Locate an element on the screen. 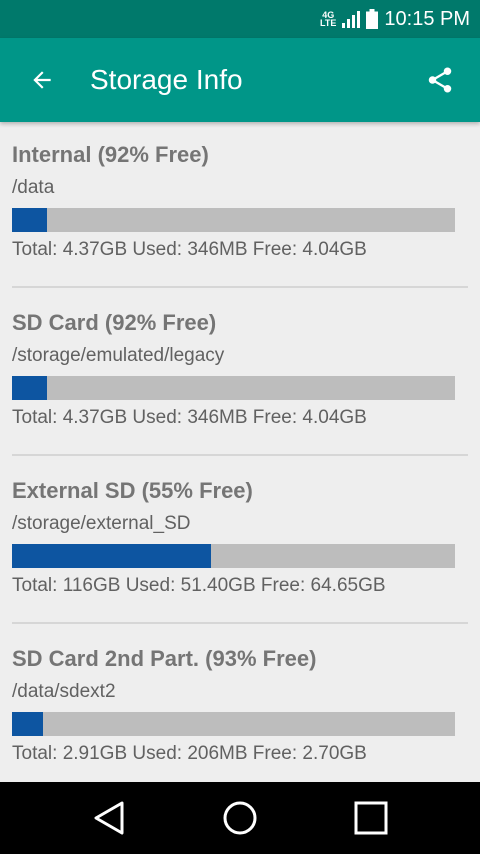 This screenshot has height=854, width=480. navigation-bar is located at coordinates (240, 818).